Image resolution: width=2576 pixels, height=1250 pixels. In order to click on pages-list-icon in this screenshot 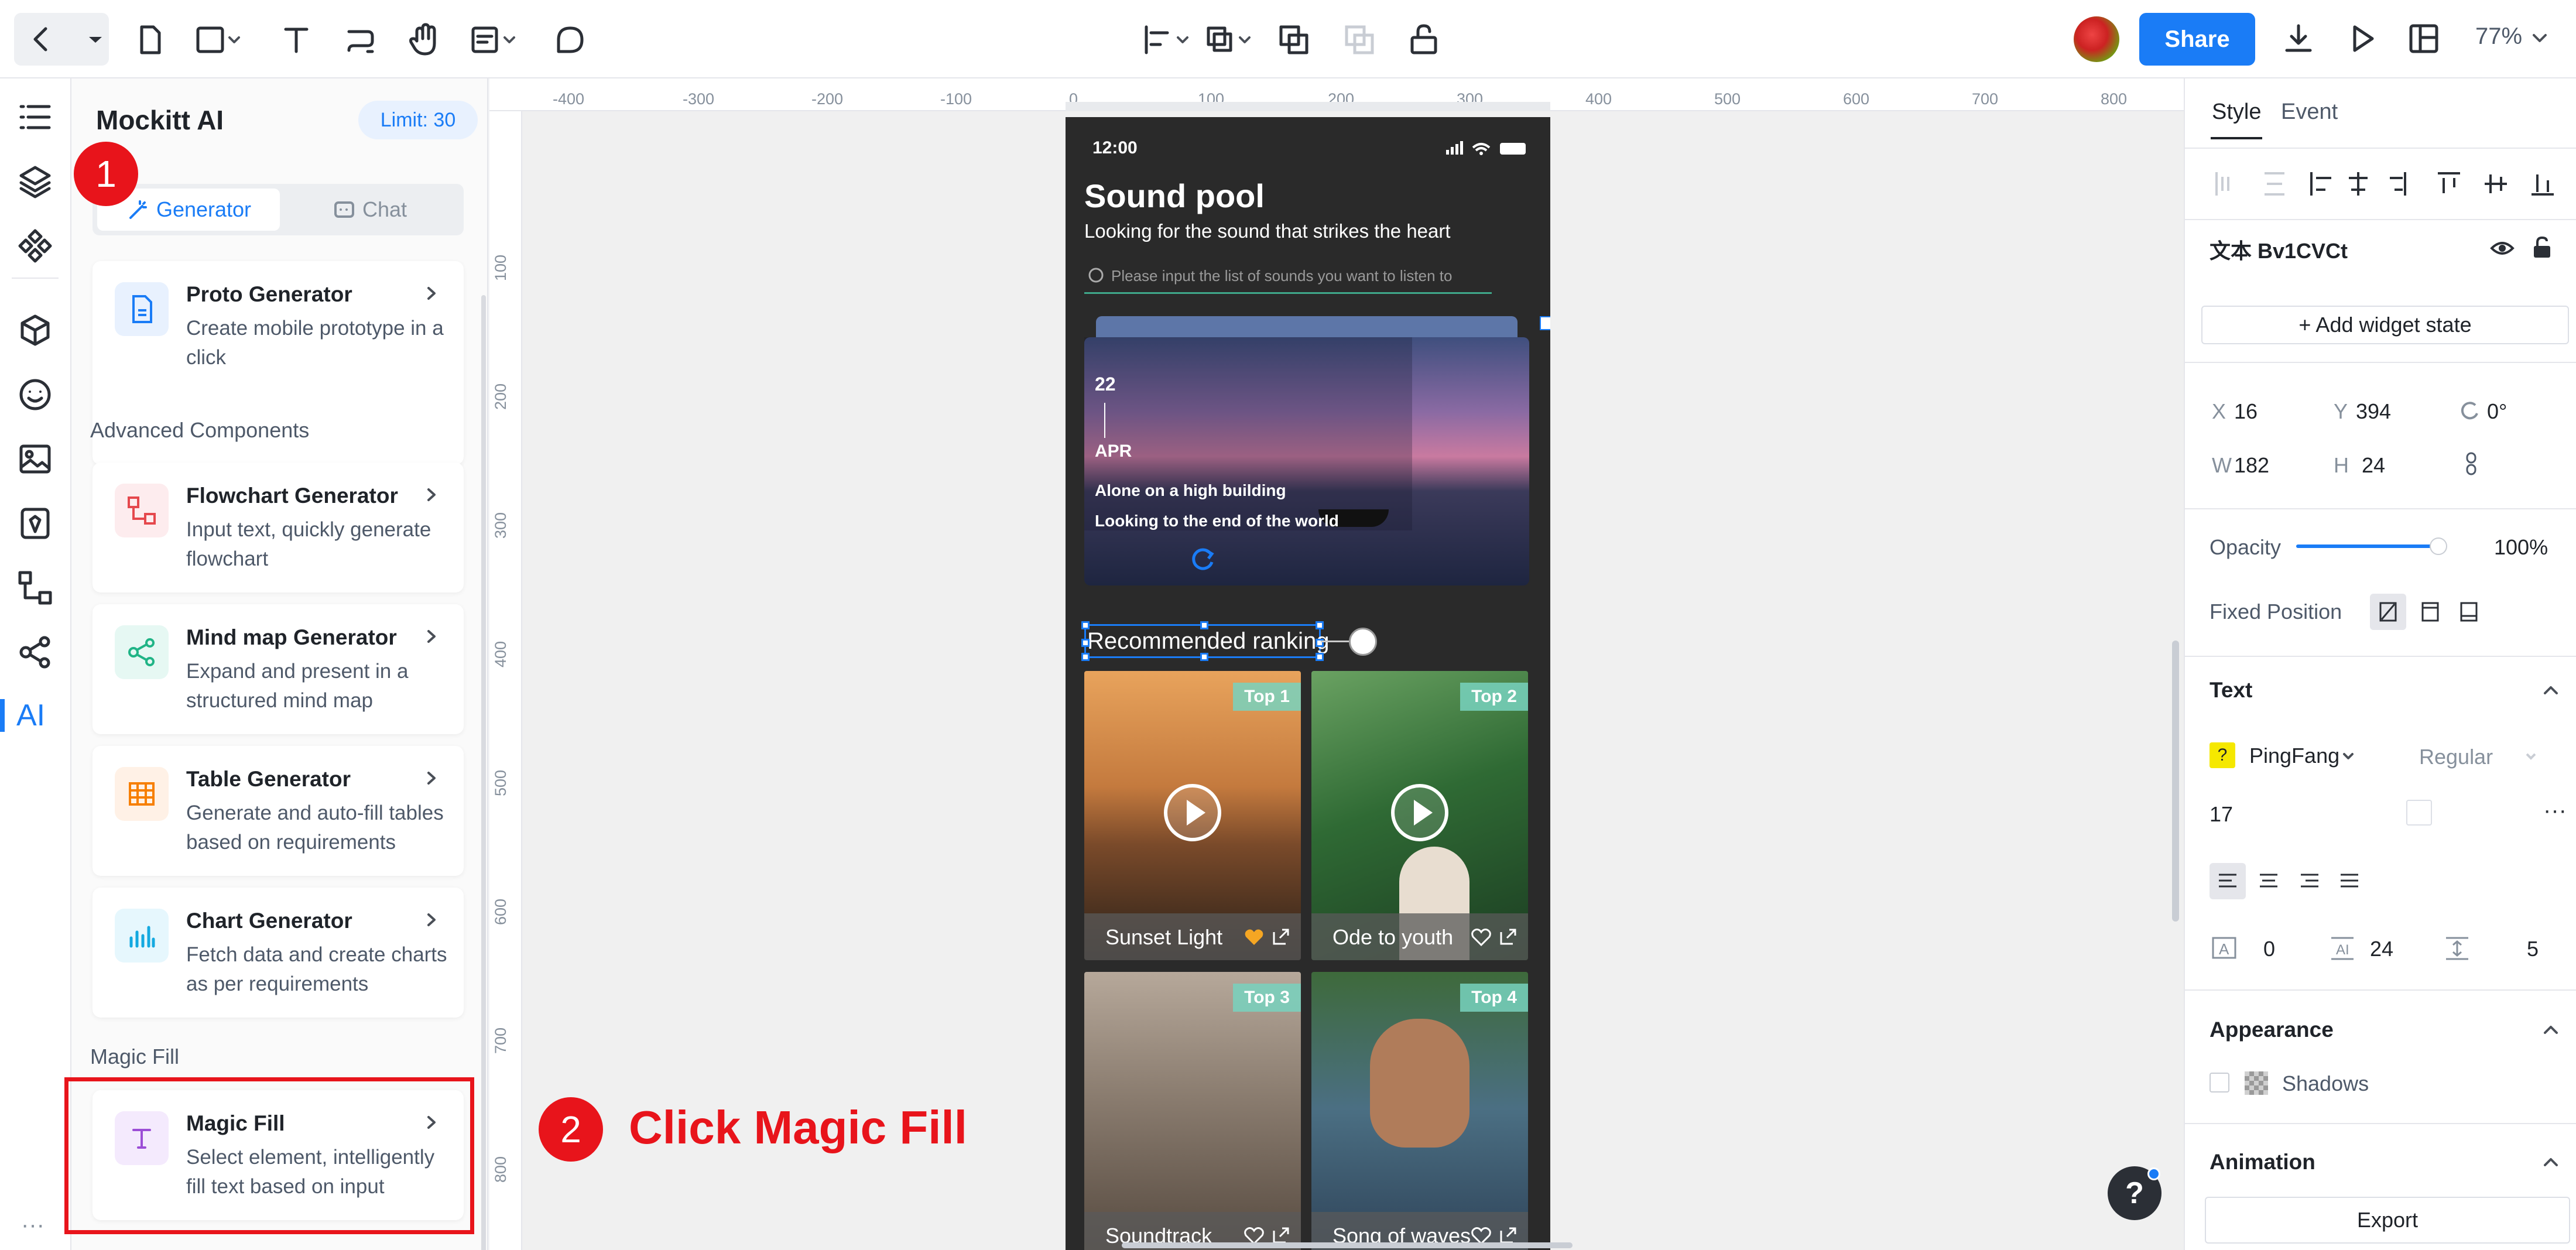, I will do `click(35, 117)`.